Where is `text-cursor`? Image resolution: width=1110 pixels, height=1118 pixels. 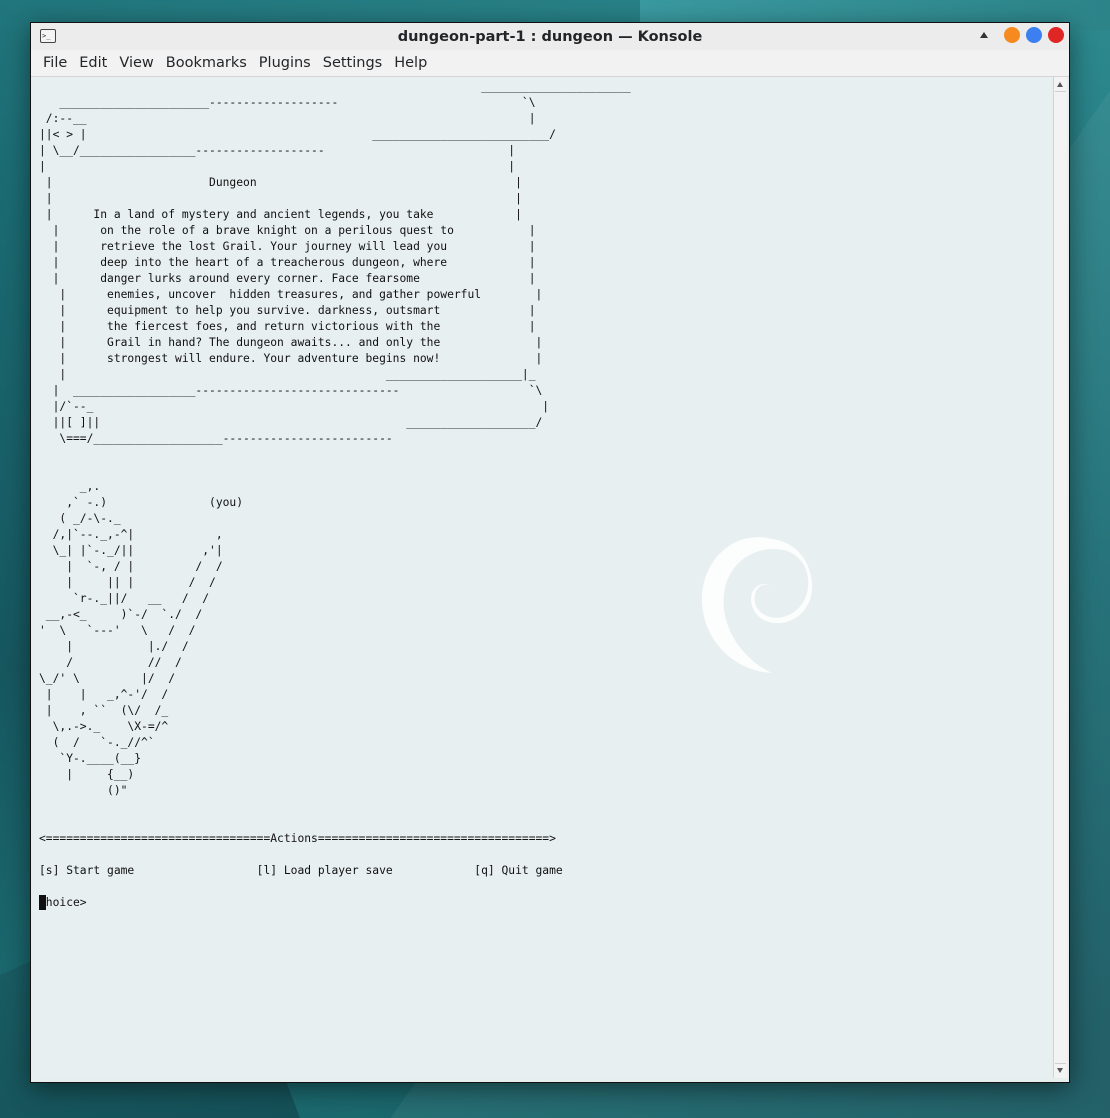
text-cursor is located at coordinates (42, 902).